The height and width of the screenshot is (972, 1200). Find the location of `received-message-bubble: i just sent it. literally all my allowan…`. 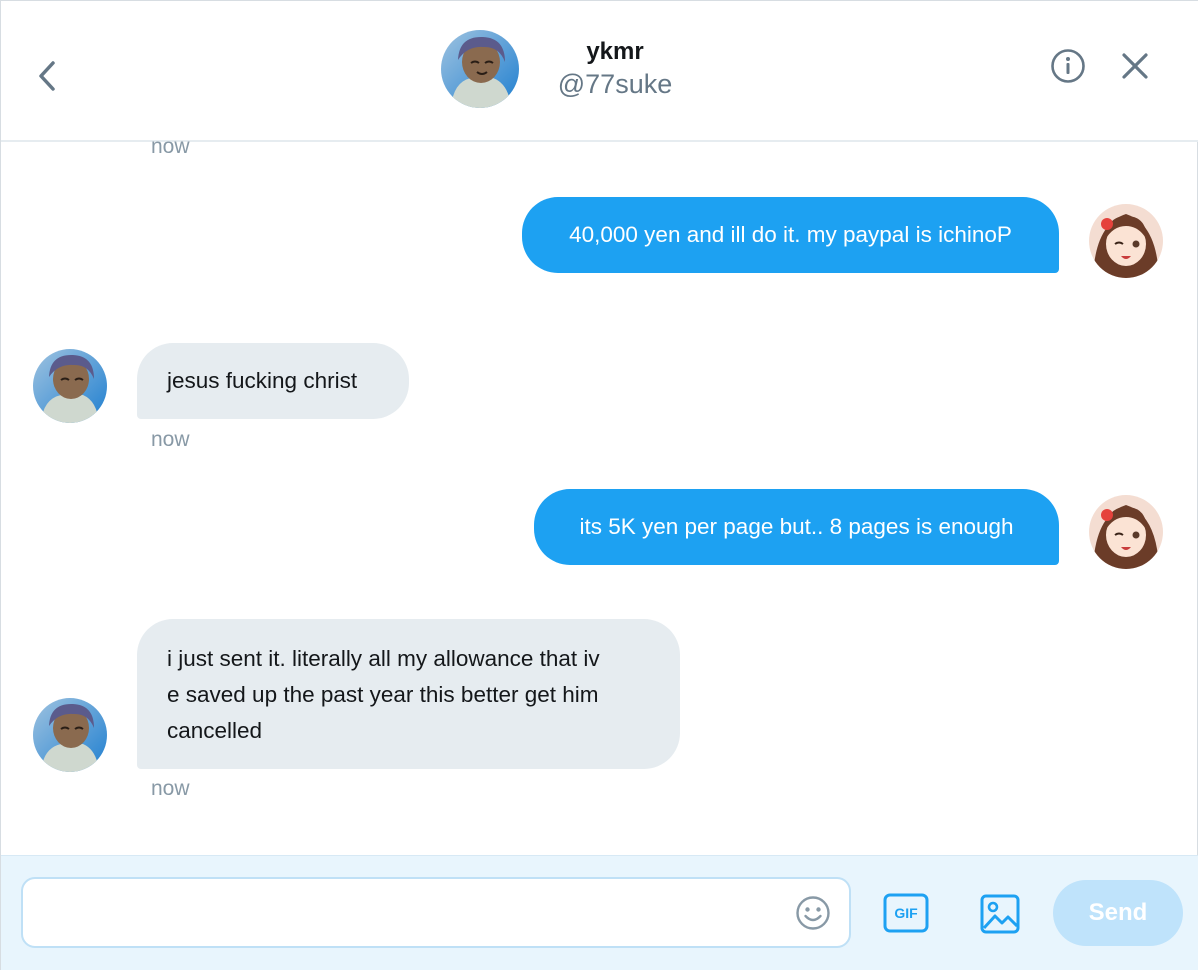

received-message-bubble: i just sent it. literally all my allowan… is located at coordinates (408, 694).